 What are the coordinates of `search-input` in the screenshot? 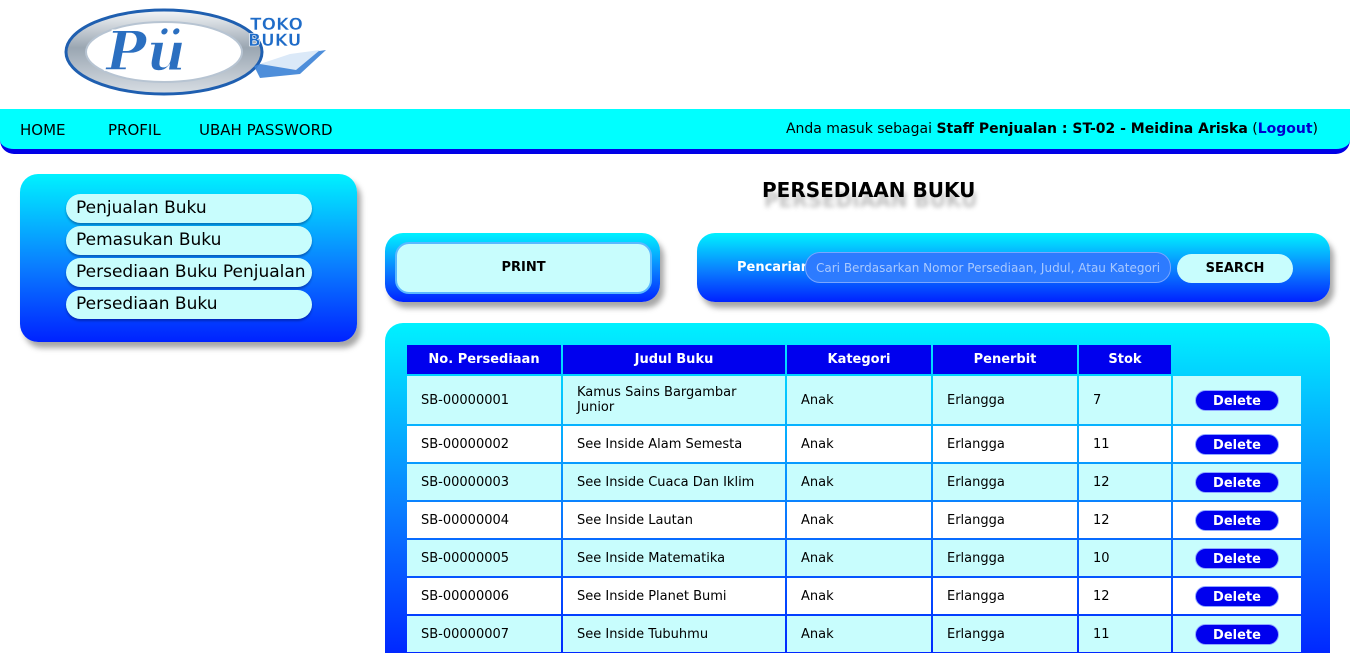 It's located at (988, 267).